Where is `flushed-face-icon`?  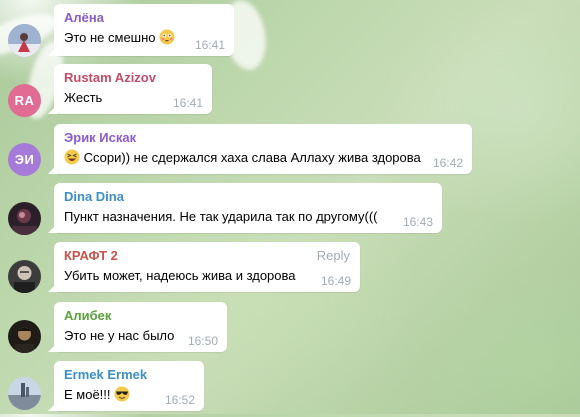
flushed-face-icon is located at coordinates (167, 37).